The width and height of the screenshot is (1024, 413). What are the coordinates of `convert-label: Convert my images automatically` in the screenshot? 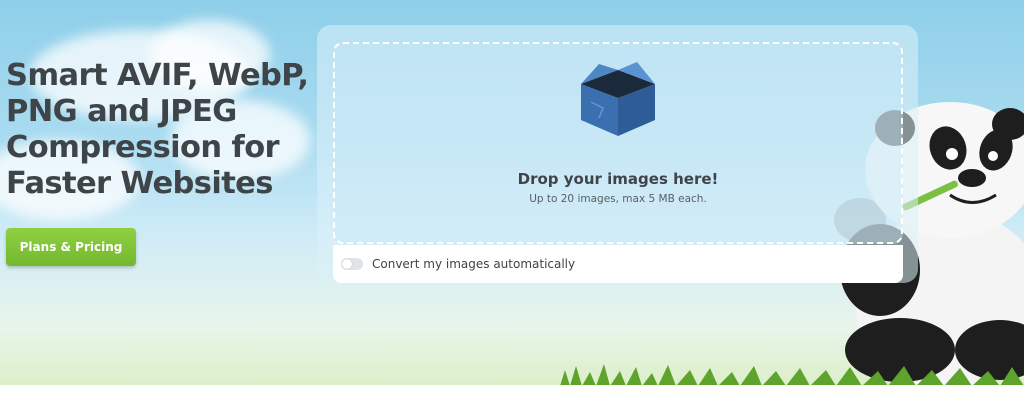 It's located at (474, 264).